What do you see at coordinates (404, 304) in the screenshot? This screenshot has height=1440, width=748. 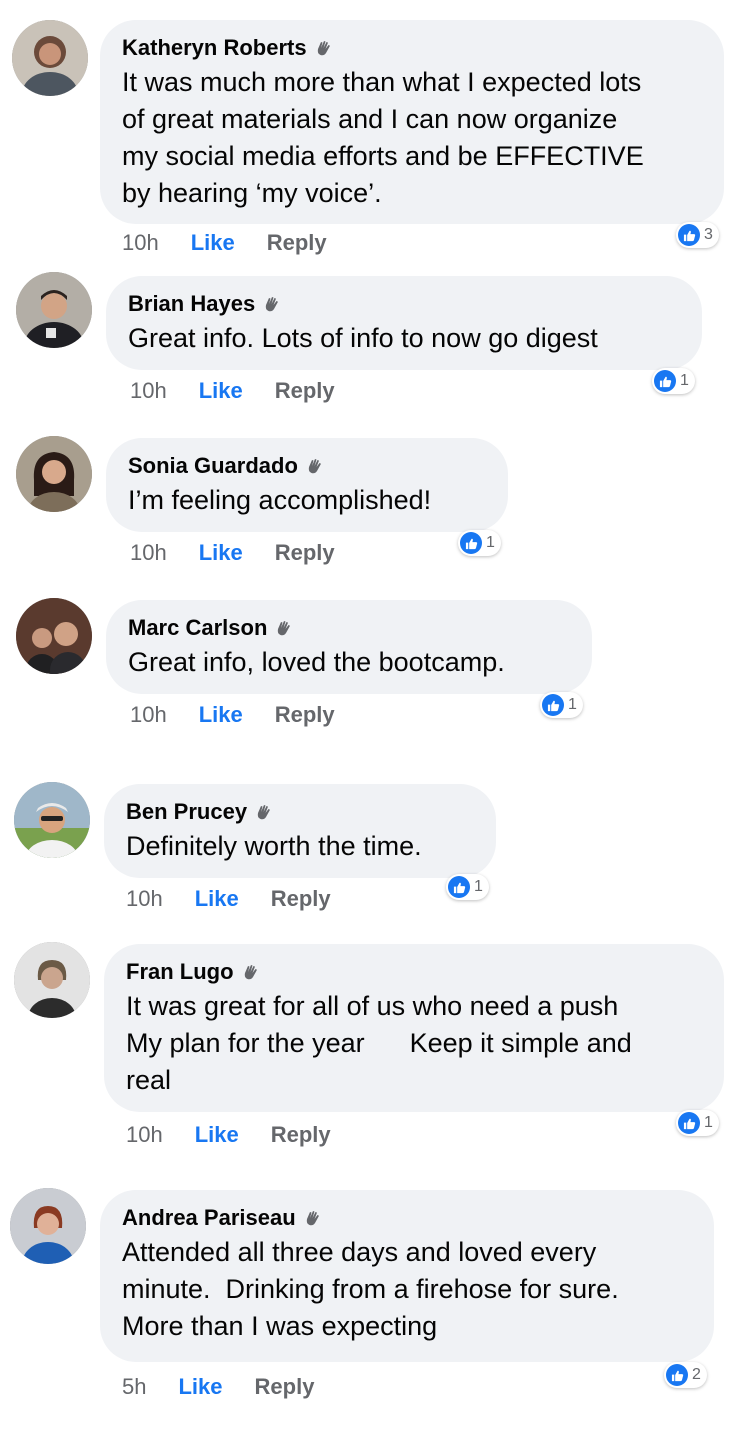 I see `comment-author: Brian Hayes` at bounding box center [404, 304].